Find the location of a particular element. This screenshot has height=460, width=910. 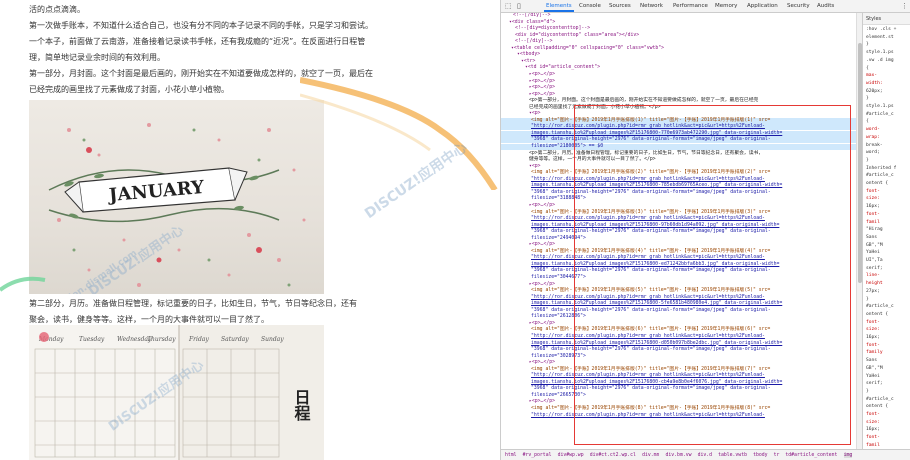

dom-node-line: ▾<div class="d"> is located at coordinates (528, 23).